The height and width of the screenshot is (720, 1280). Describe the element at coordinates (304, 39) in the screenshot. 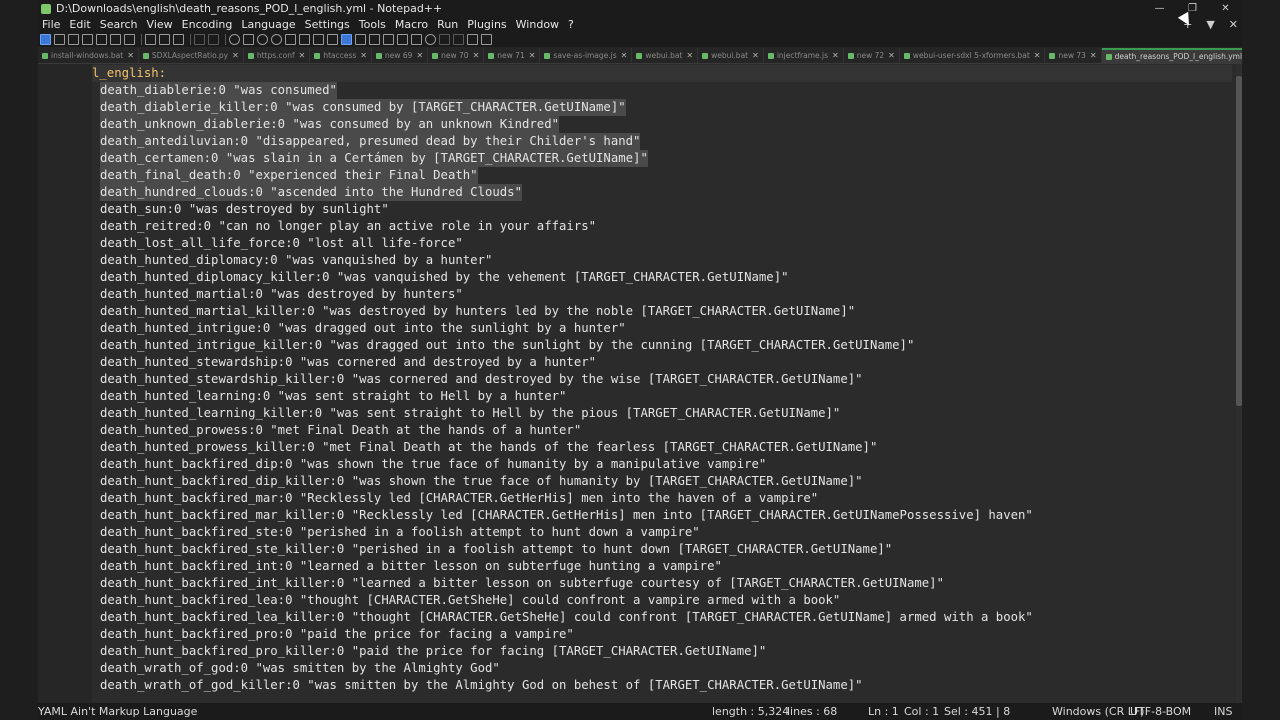

I see `sync-horizontal-icon` at that location.